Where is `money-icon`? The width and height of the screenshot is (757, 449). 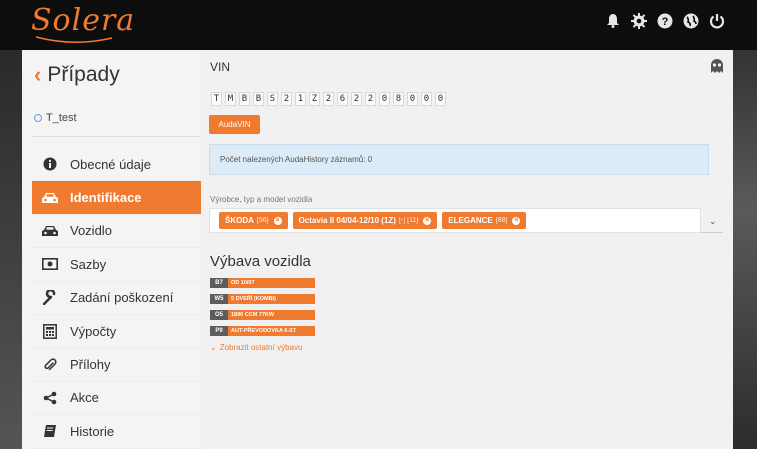 money-icon is located at coordinates (50, 264).